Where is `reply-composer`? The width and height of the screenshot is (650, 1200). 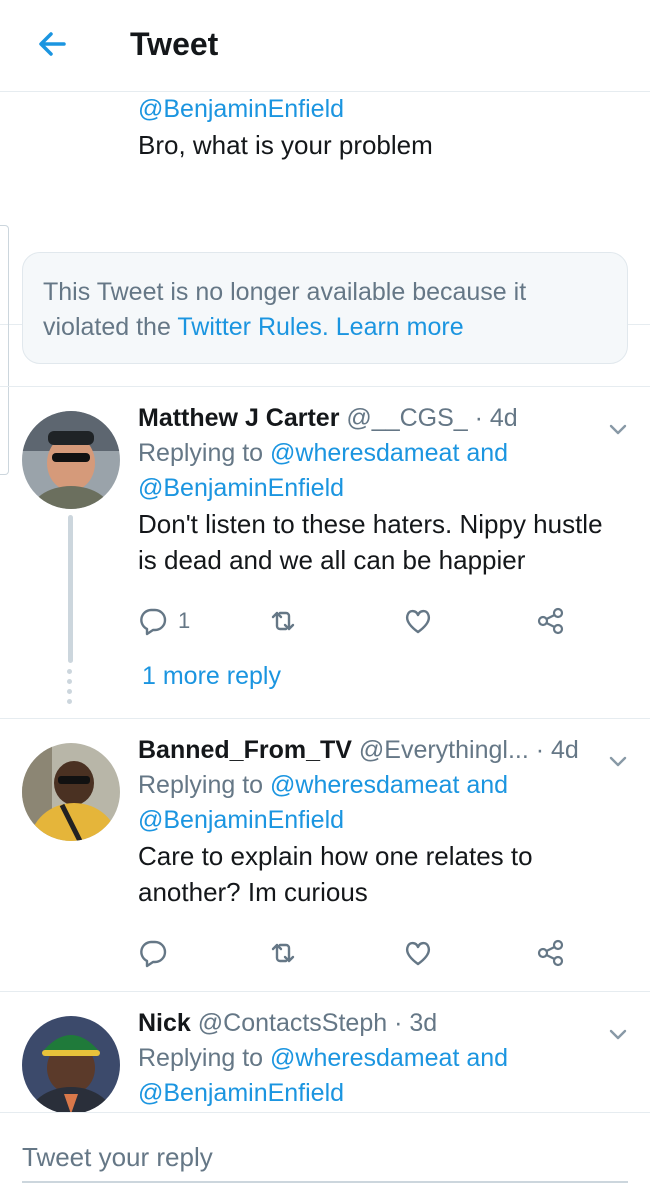
reply-composer is located at coordinates (325, 1156).